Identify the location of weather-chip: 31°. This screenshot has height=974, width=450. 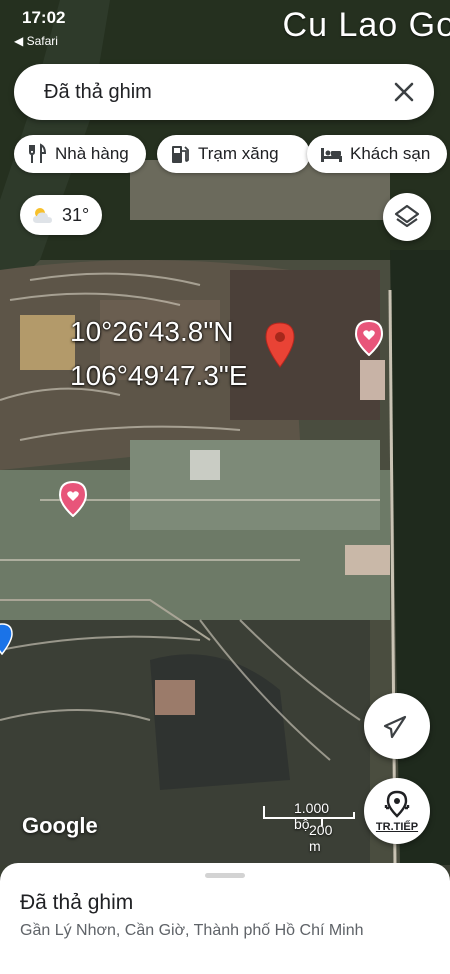
(61, 215).